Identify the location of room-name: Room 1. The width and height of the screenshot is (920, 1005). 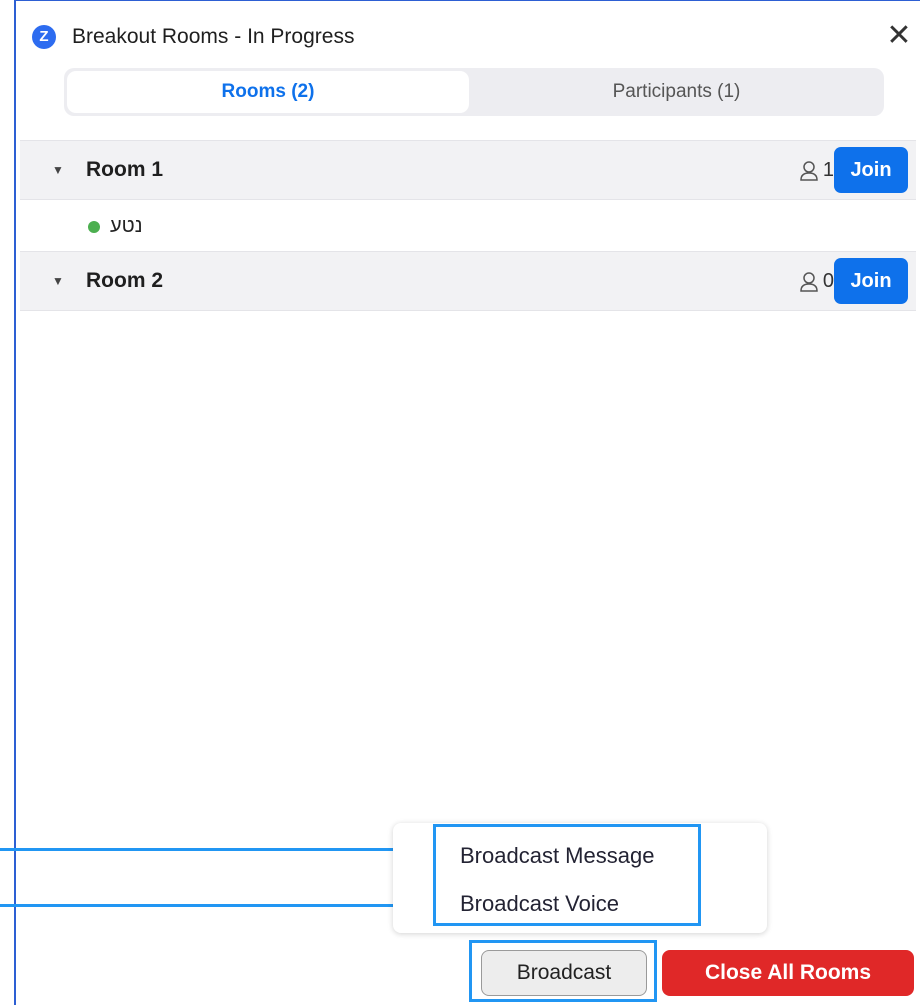
(125, 169).